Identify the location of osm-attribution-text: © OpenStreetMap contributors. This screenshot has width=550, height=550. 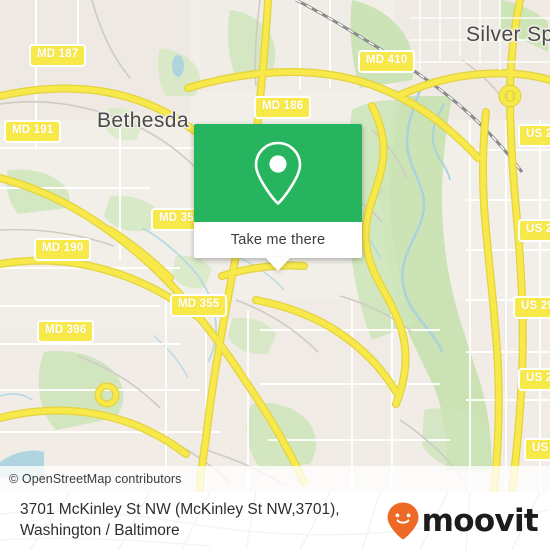
(91, 479).